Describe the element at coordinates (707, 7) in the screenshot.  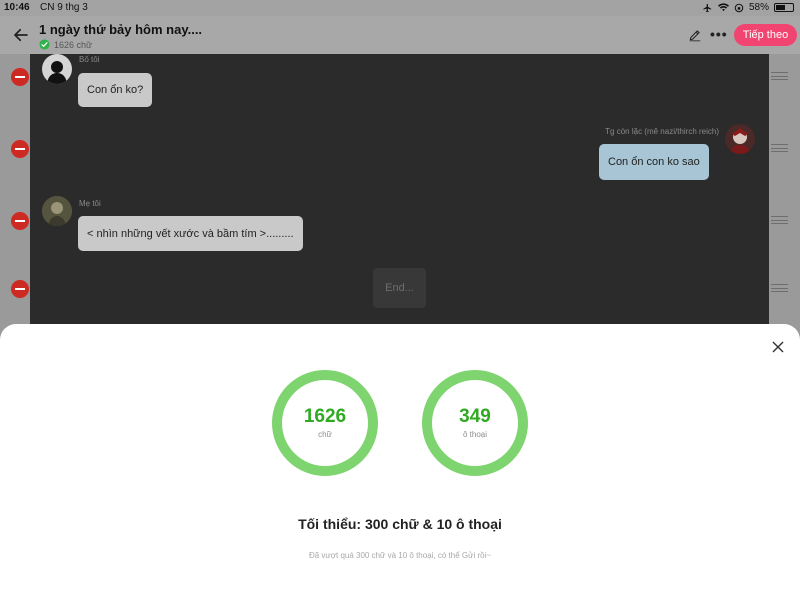
I see `airplane-icon` at that location.